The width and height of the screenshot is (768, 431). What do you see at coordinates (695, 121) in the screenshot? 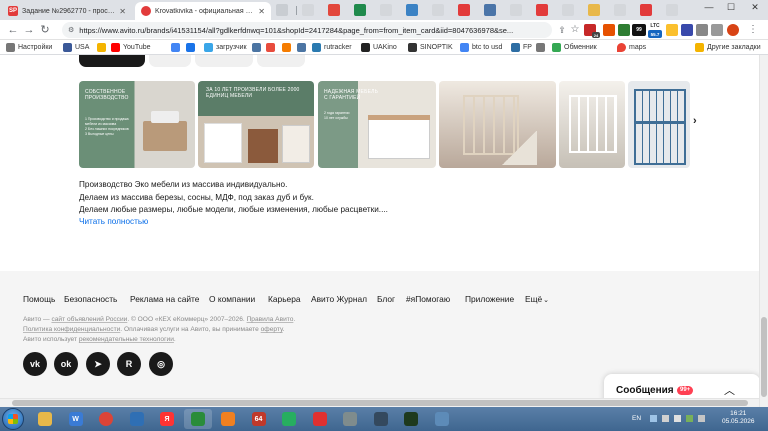
I see `chevron-right-icon: ›` at bounding box center [695, 121].